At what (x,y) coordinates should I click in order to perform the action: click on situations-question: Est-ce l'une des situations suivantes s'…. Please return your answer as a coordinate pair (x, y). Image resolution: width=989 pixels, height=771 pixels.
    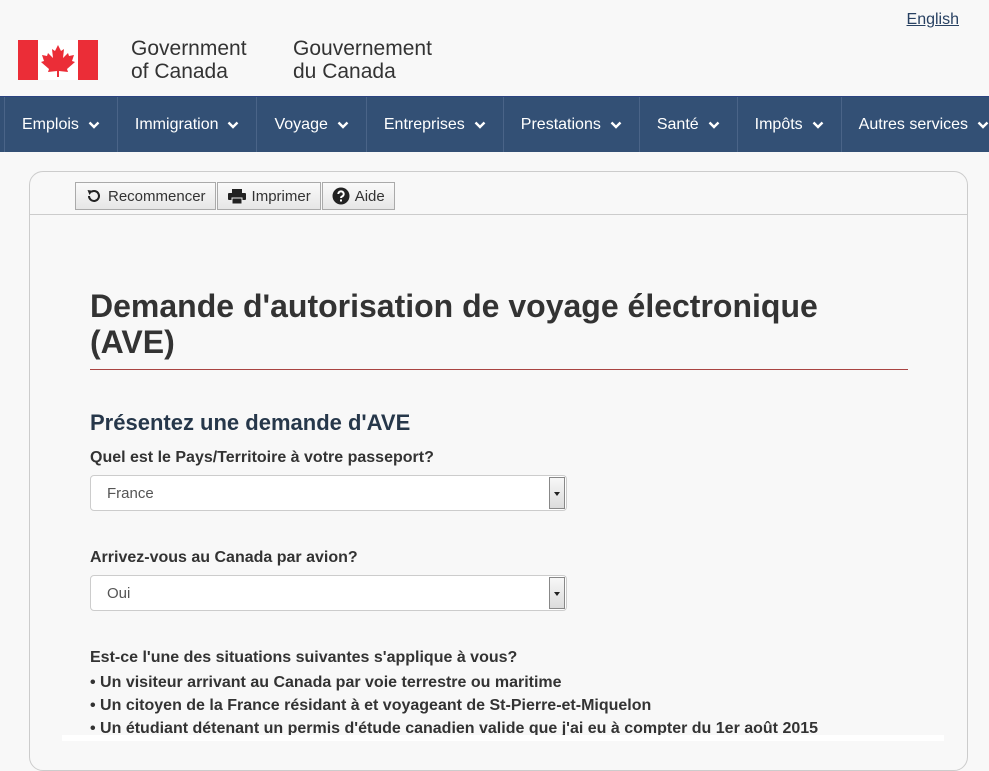
    Looking at the image, I should click on (304, 657).